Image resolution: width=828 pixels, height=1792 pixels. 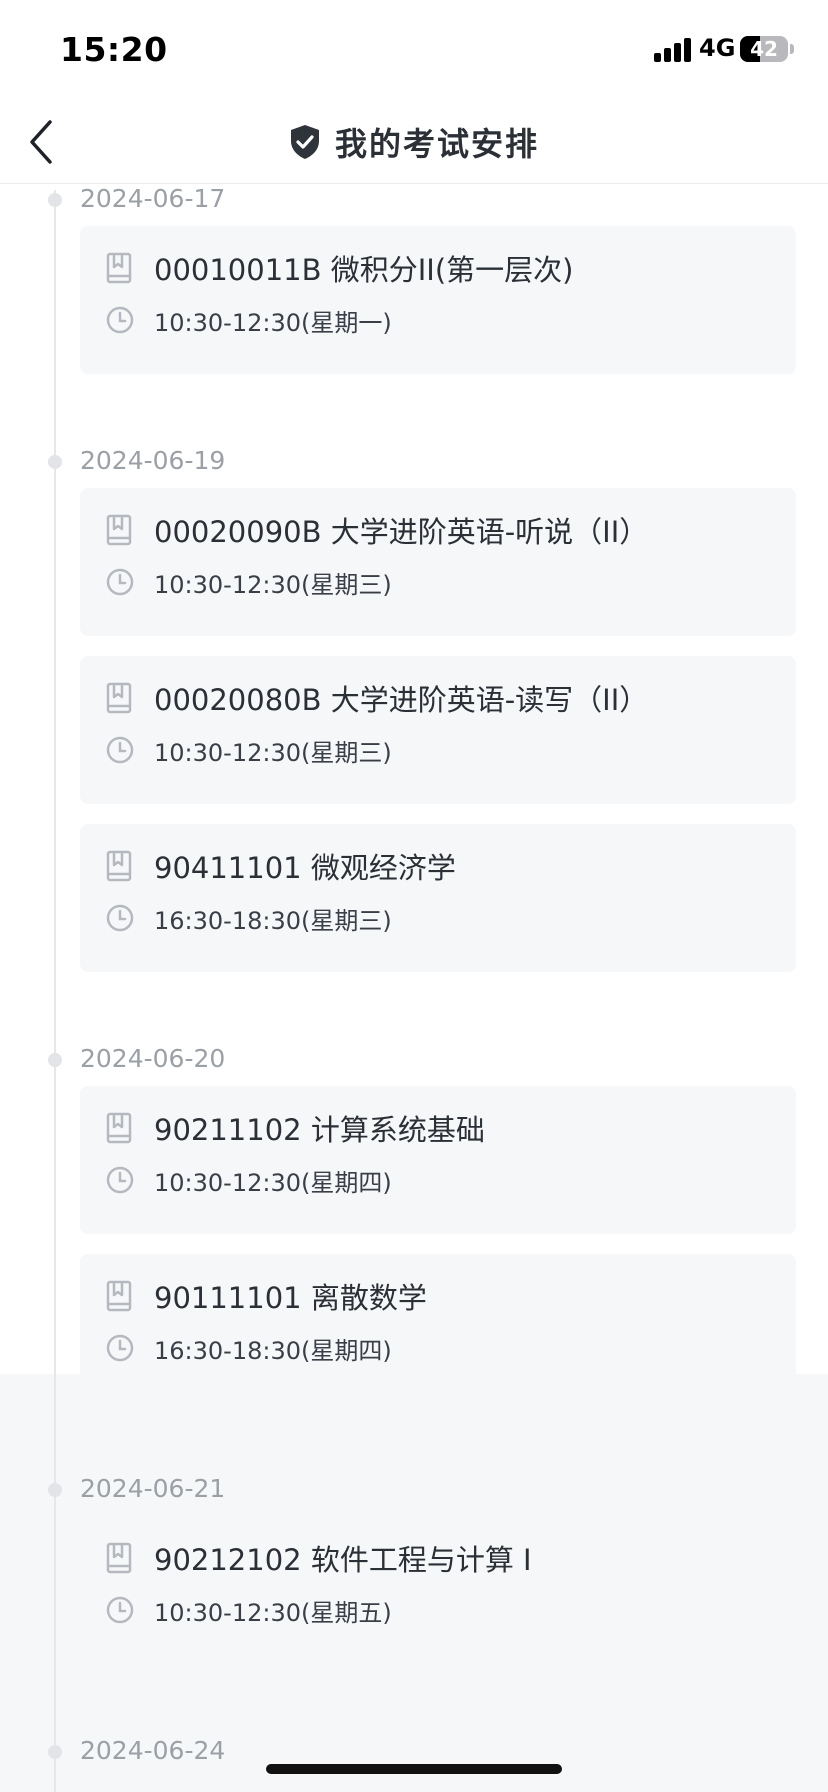 I want to click on date-label: 2024-06-17, so click(x=153, y=198).